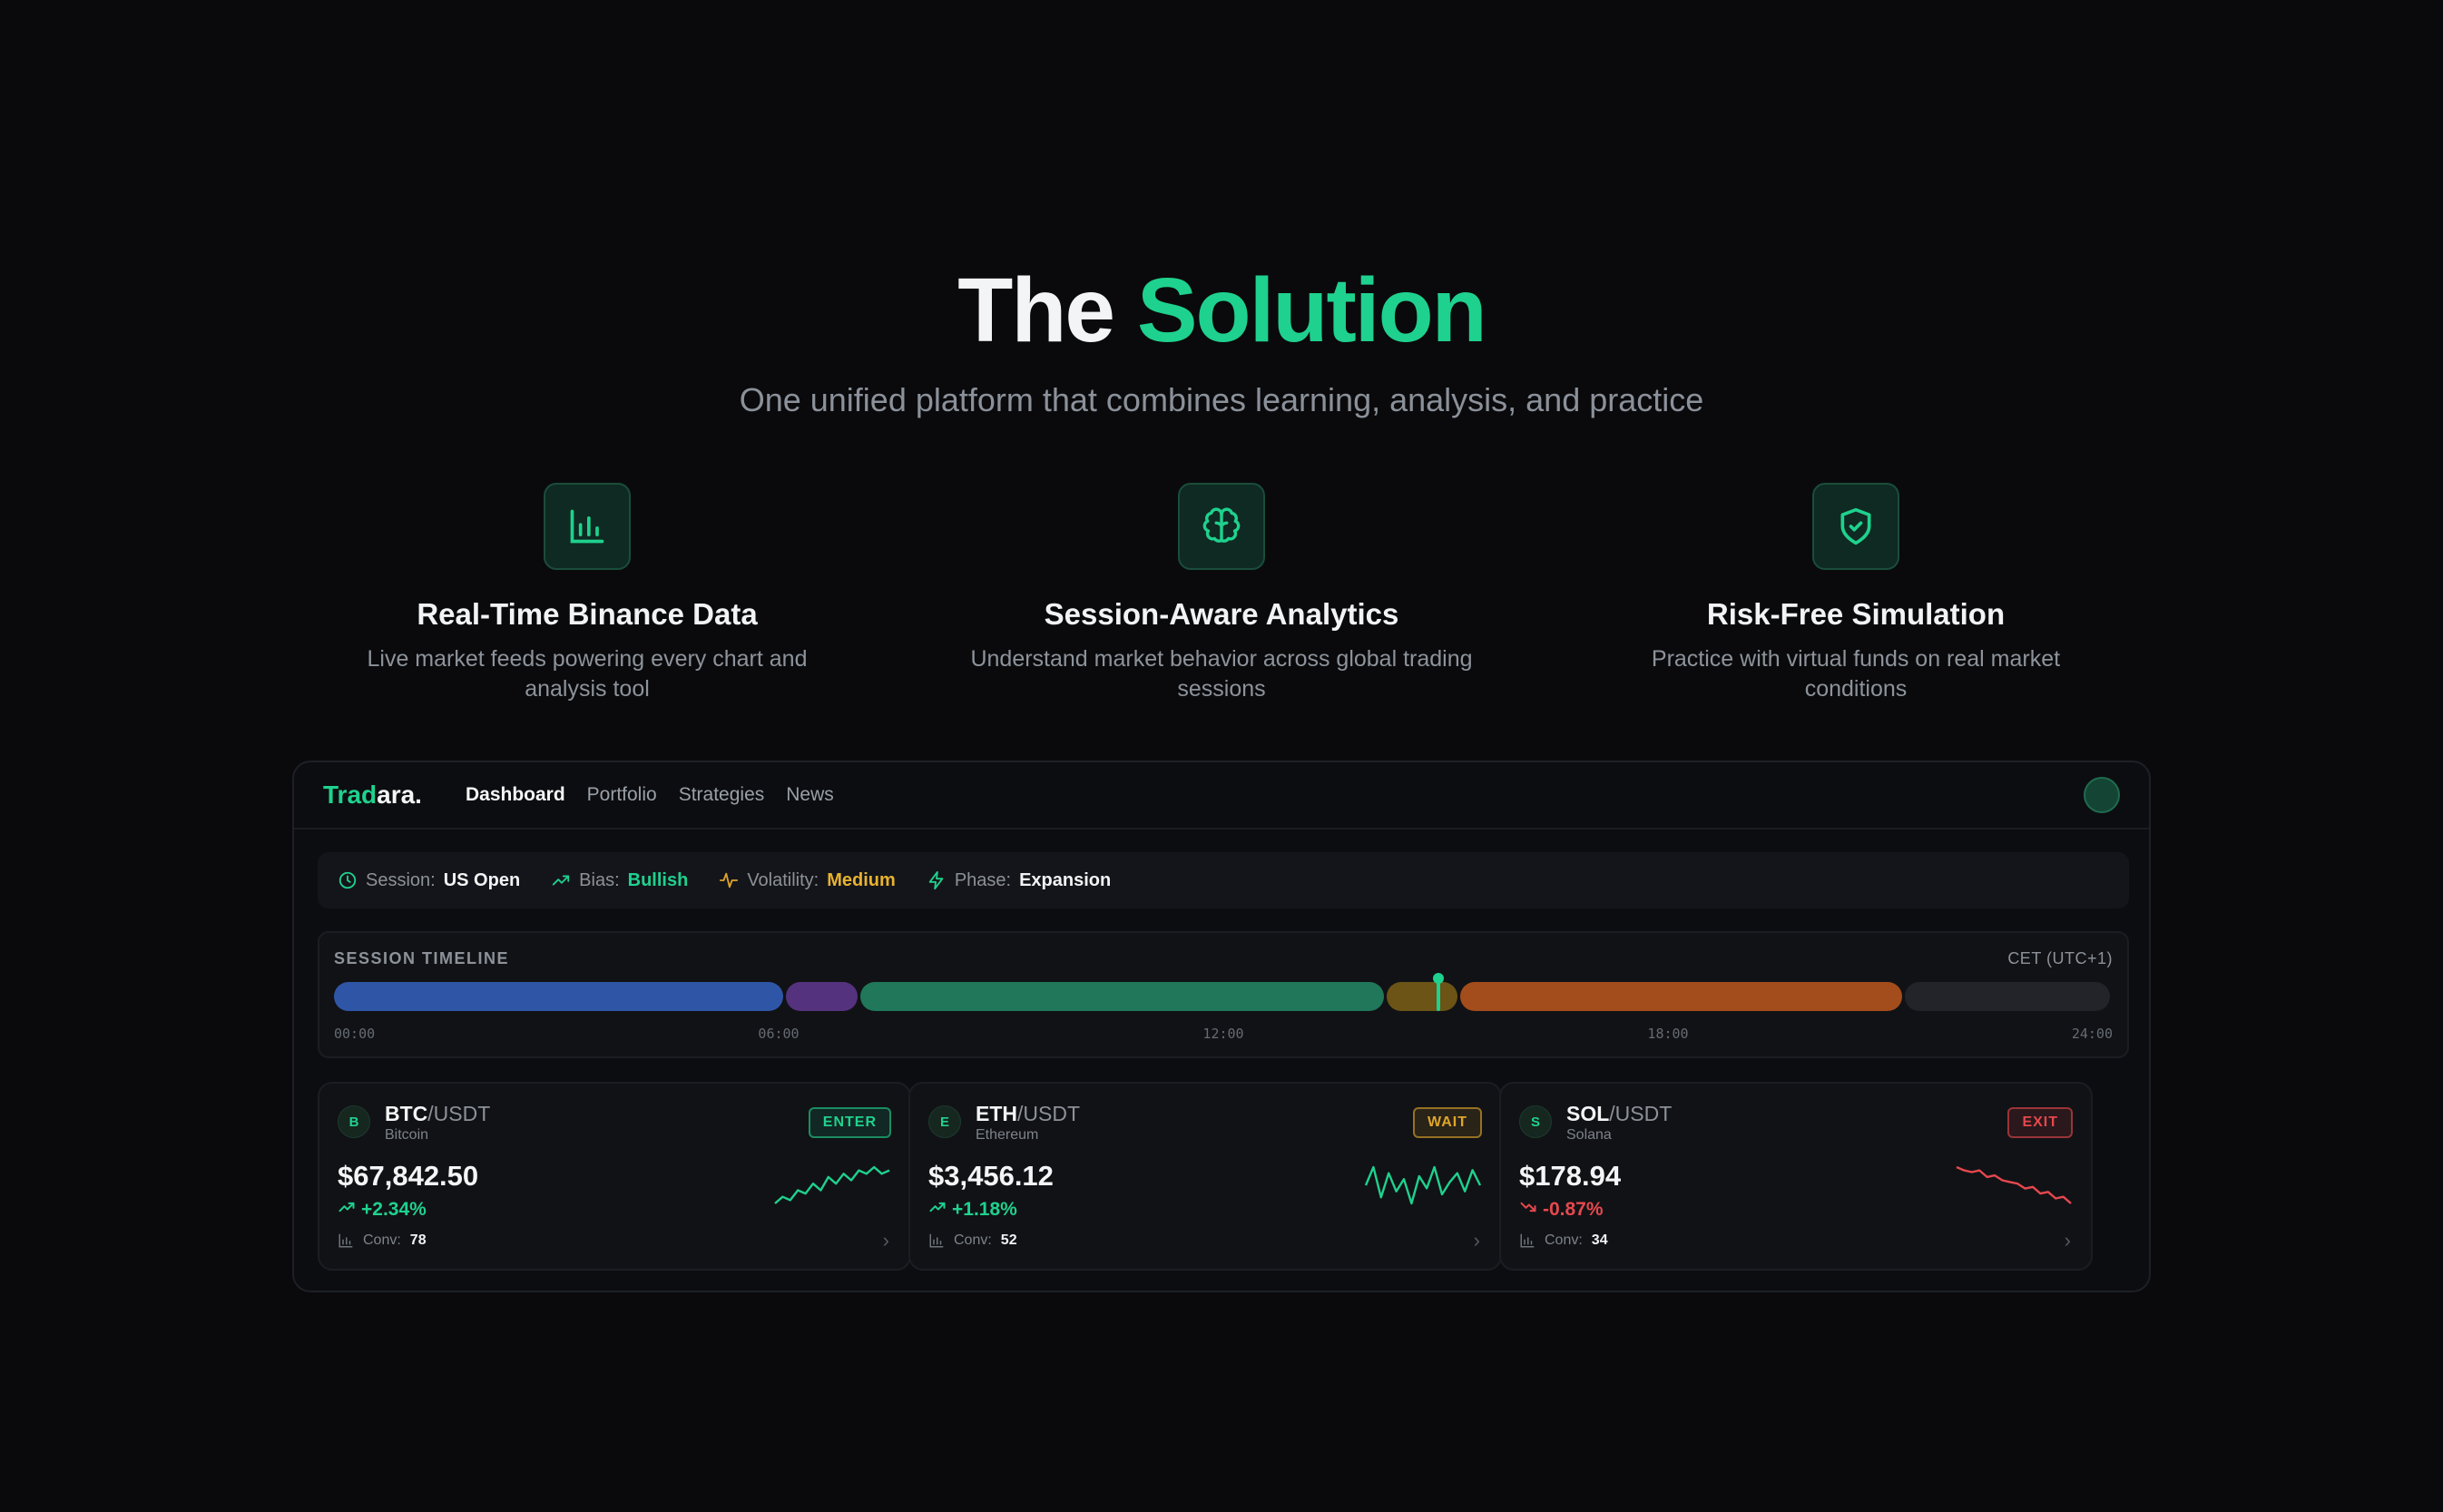 The image size is (2443, 1512). I want to click on hero-title-plain: The, so click(1036, 310).